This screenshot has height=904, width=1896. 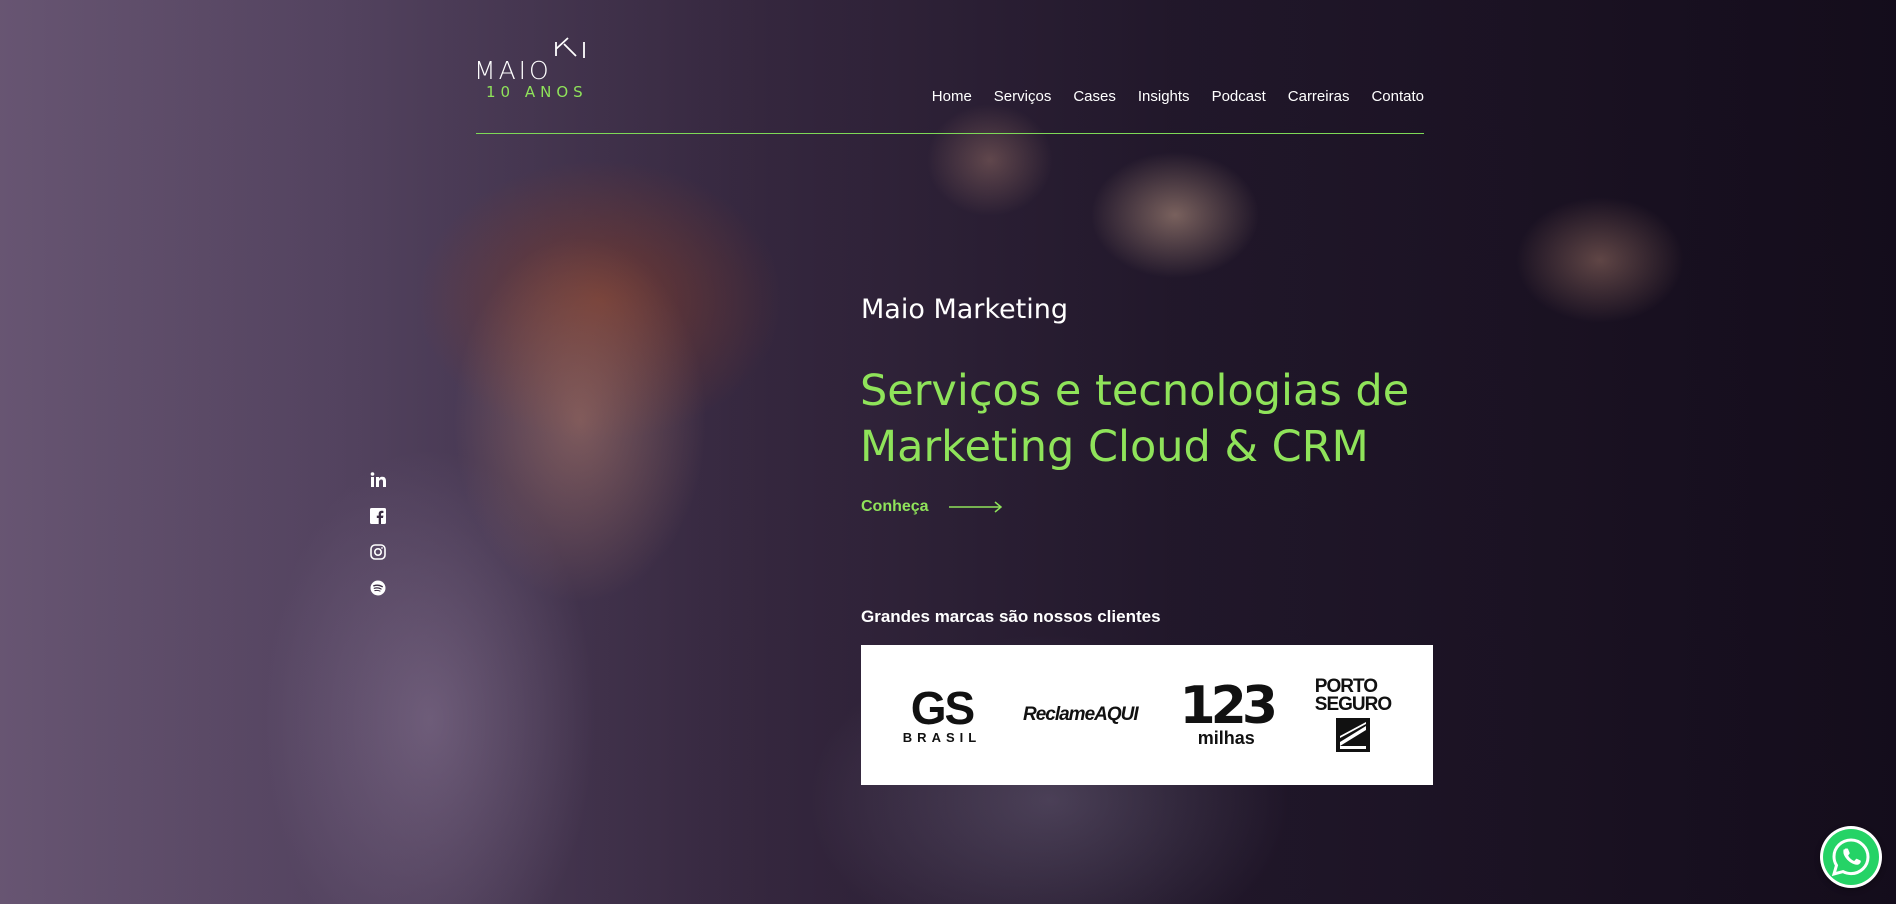 What do you see at coordinates (1239, 96) in the screenshot?
I see `nav-podcast: Podcast` at bounding box center [1239, 96].